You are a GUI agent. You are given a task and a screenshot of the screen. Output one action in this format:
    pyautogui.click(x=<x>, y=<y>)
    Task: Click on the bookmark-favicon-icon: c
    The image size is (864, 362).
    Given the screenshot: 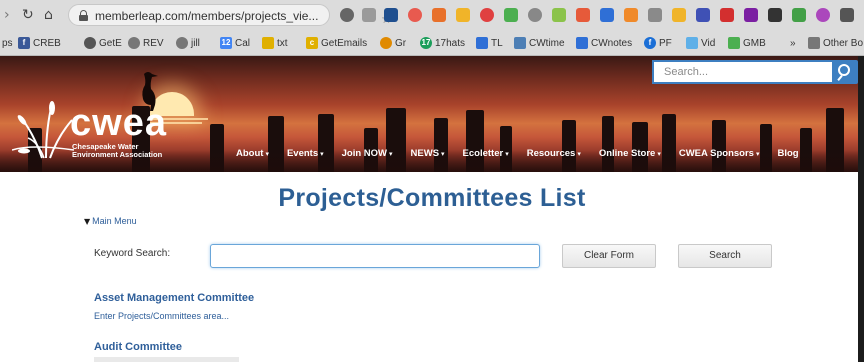 What is the action you would take?
    pyautogui.click(x=312, y=43)
    